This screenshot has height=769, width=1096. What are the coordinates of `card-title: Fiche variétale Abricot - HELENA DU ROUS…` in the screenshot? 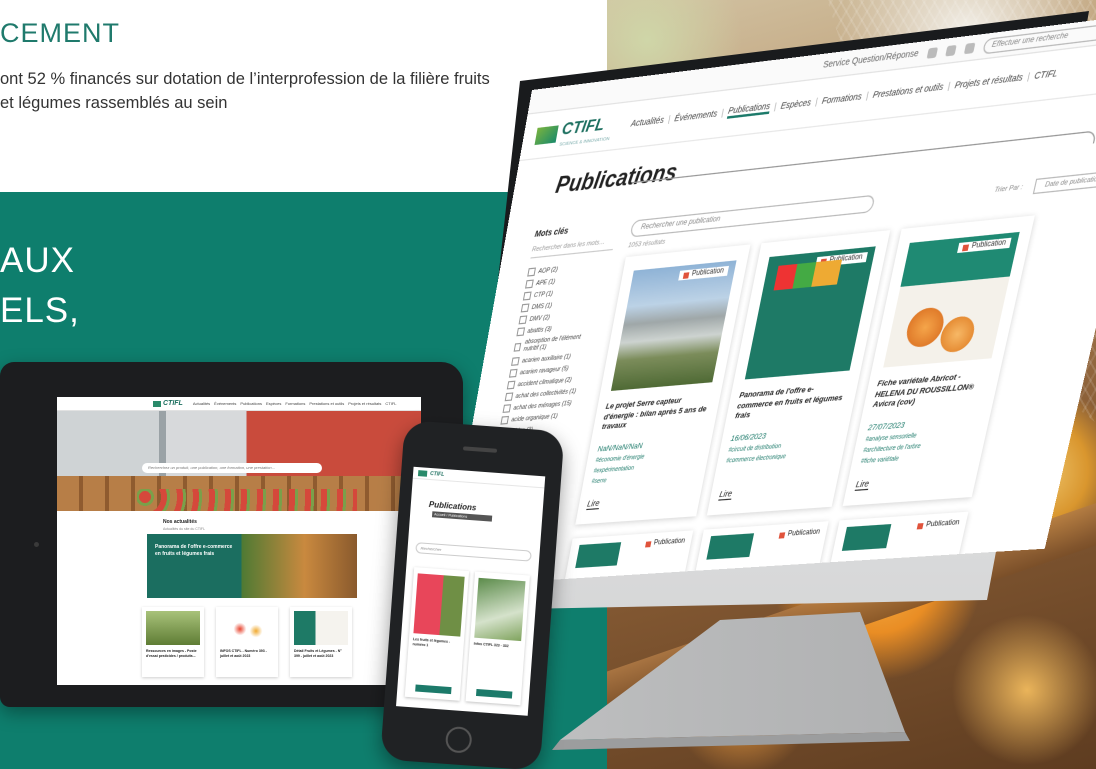 It's located at (931, 391).